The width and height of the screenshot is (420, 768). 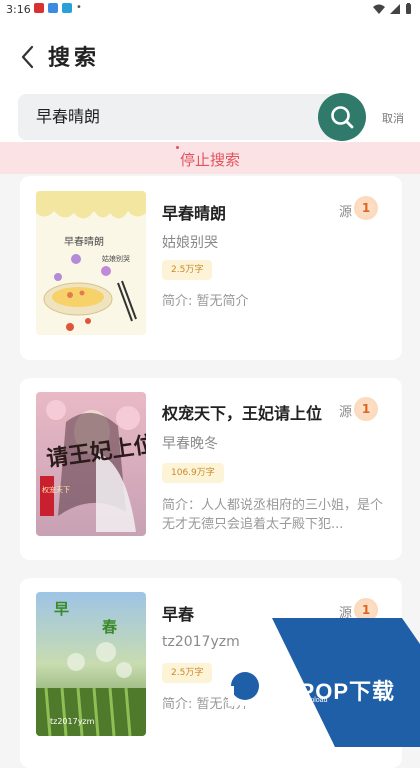 I want to click on signal-icon, so click(x=395, y=8).